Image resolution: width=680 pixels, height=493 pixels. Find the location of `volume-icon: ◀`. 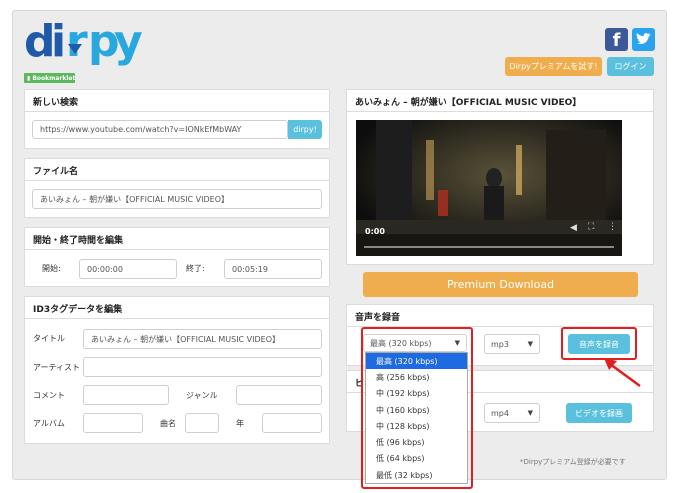

volume-icon: ◀ is located at coordinates (573, 228).